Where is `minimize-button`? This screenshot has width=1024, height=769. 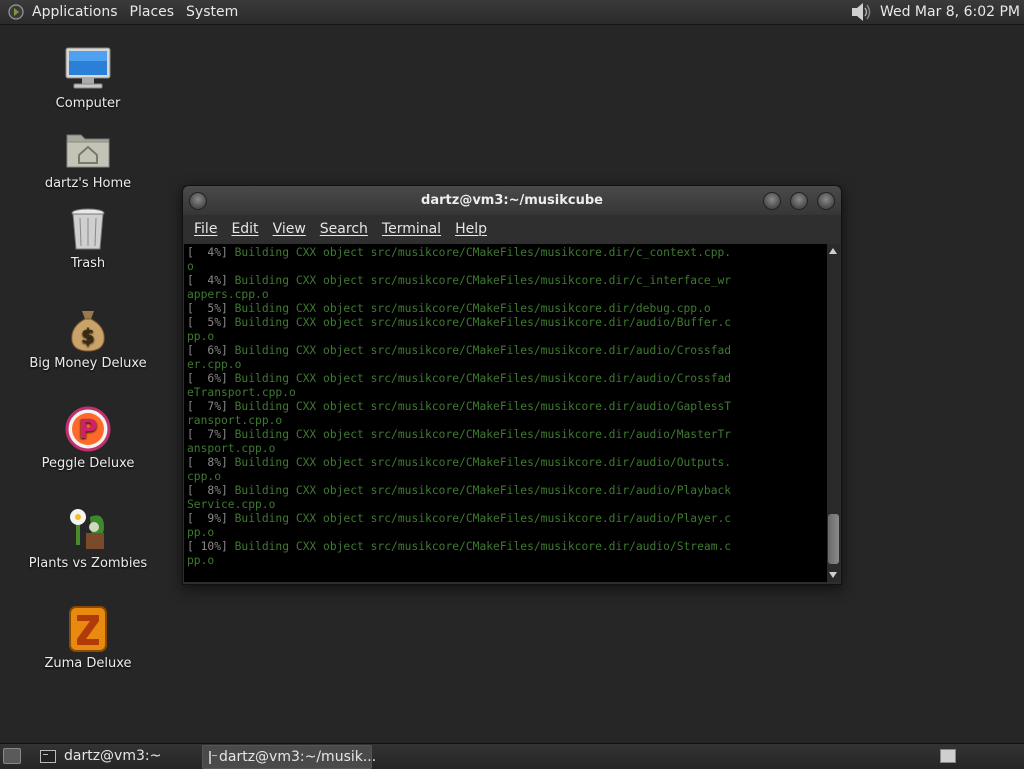 minimize-button is located at coordinates (772, 201).